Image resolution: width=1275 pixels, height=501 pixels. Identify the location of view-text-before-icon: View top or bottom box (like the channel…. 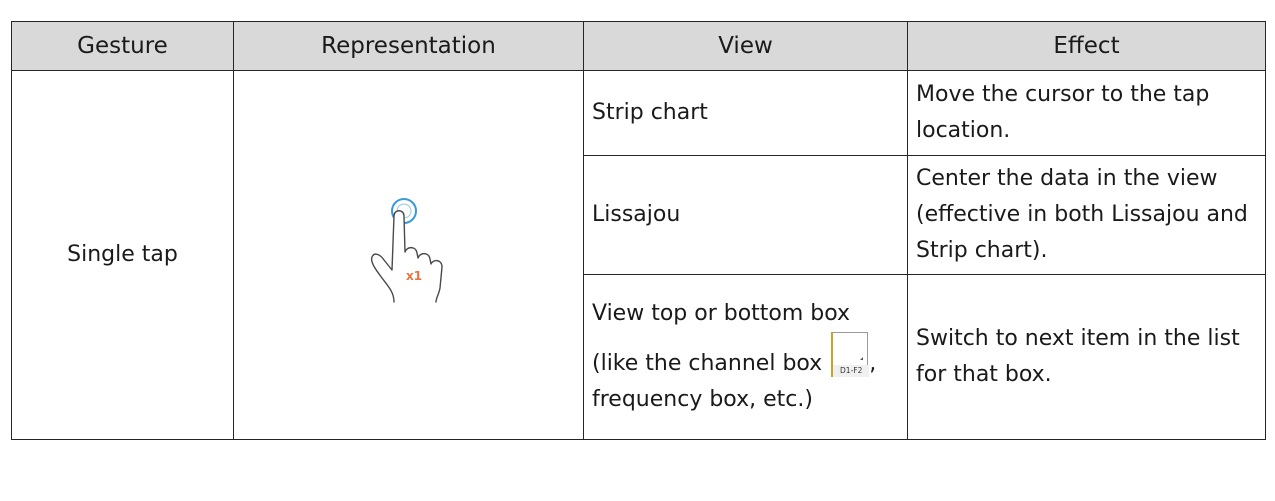
(721, 338).